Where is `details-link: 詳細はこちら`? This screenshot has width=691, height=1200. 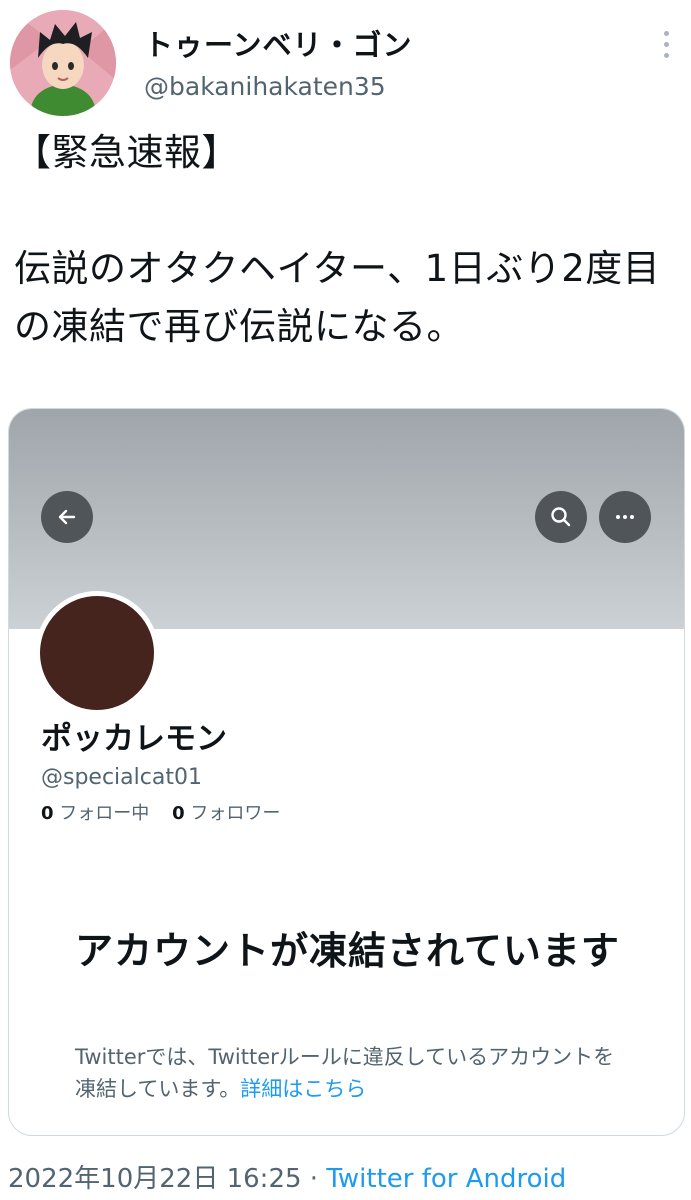
details-link: 詳細はこちら is located at coordinates (303, 1089).